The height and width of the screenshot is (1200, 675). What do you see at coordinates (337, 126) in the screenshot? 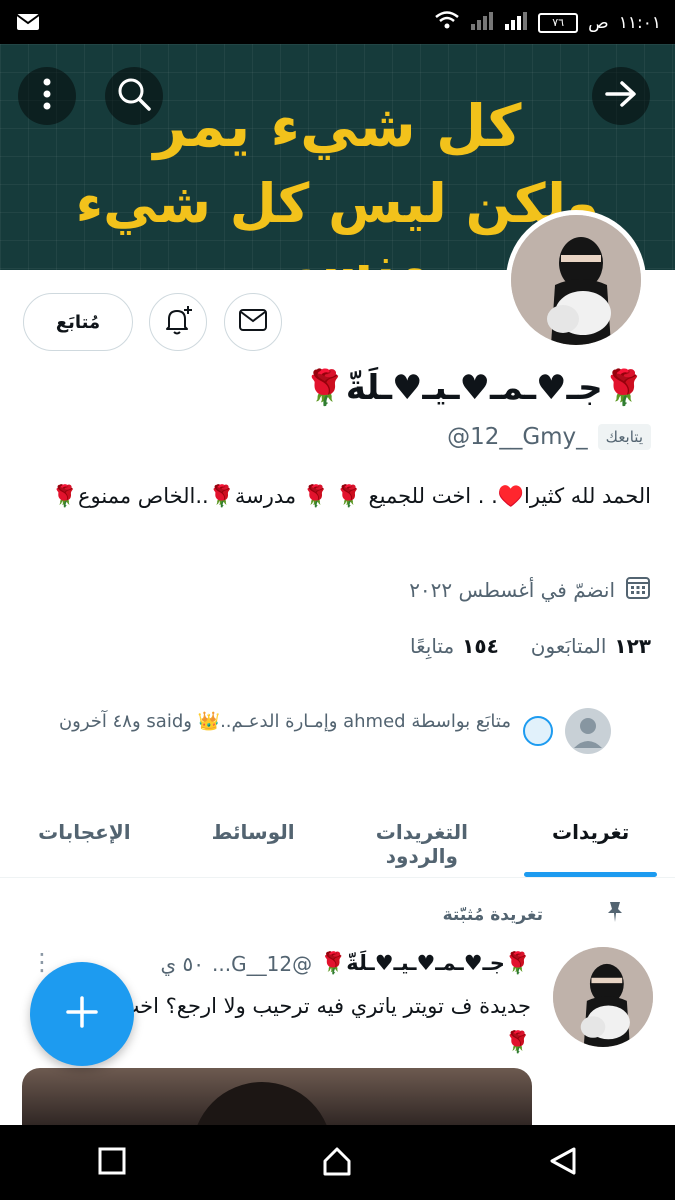
I see `banner-text-line1: كل شيء يمر` at bounding box center [337, 126].